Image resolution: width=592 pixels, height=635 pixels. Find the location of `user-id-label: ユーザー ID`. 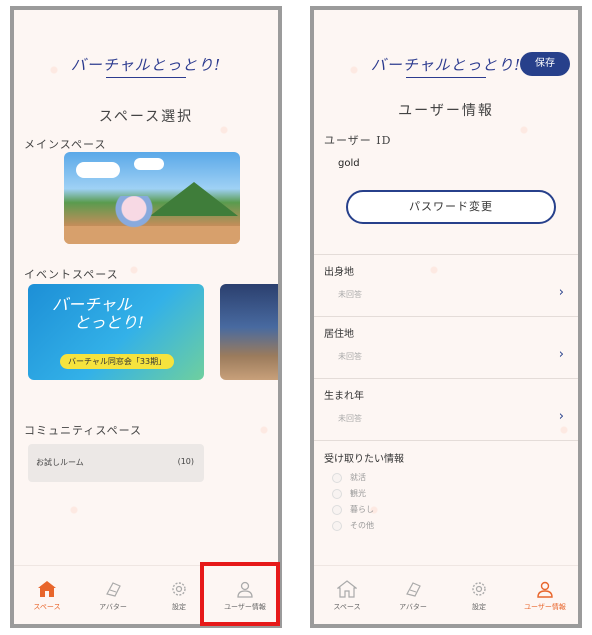

user-id-label: ユーザー ID is located at coordinates (358, 140).